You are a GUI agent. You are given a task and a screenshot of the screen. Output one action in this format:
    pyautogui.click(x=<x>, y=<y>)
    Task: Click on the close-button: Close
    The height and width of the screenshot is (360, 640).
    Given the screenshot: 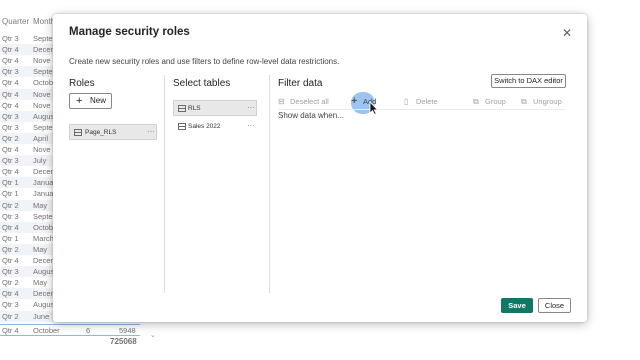 What is the action you would take?
    pyautogui.click(x=554, y=305)
    